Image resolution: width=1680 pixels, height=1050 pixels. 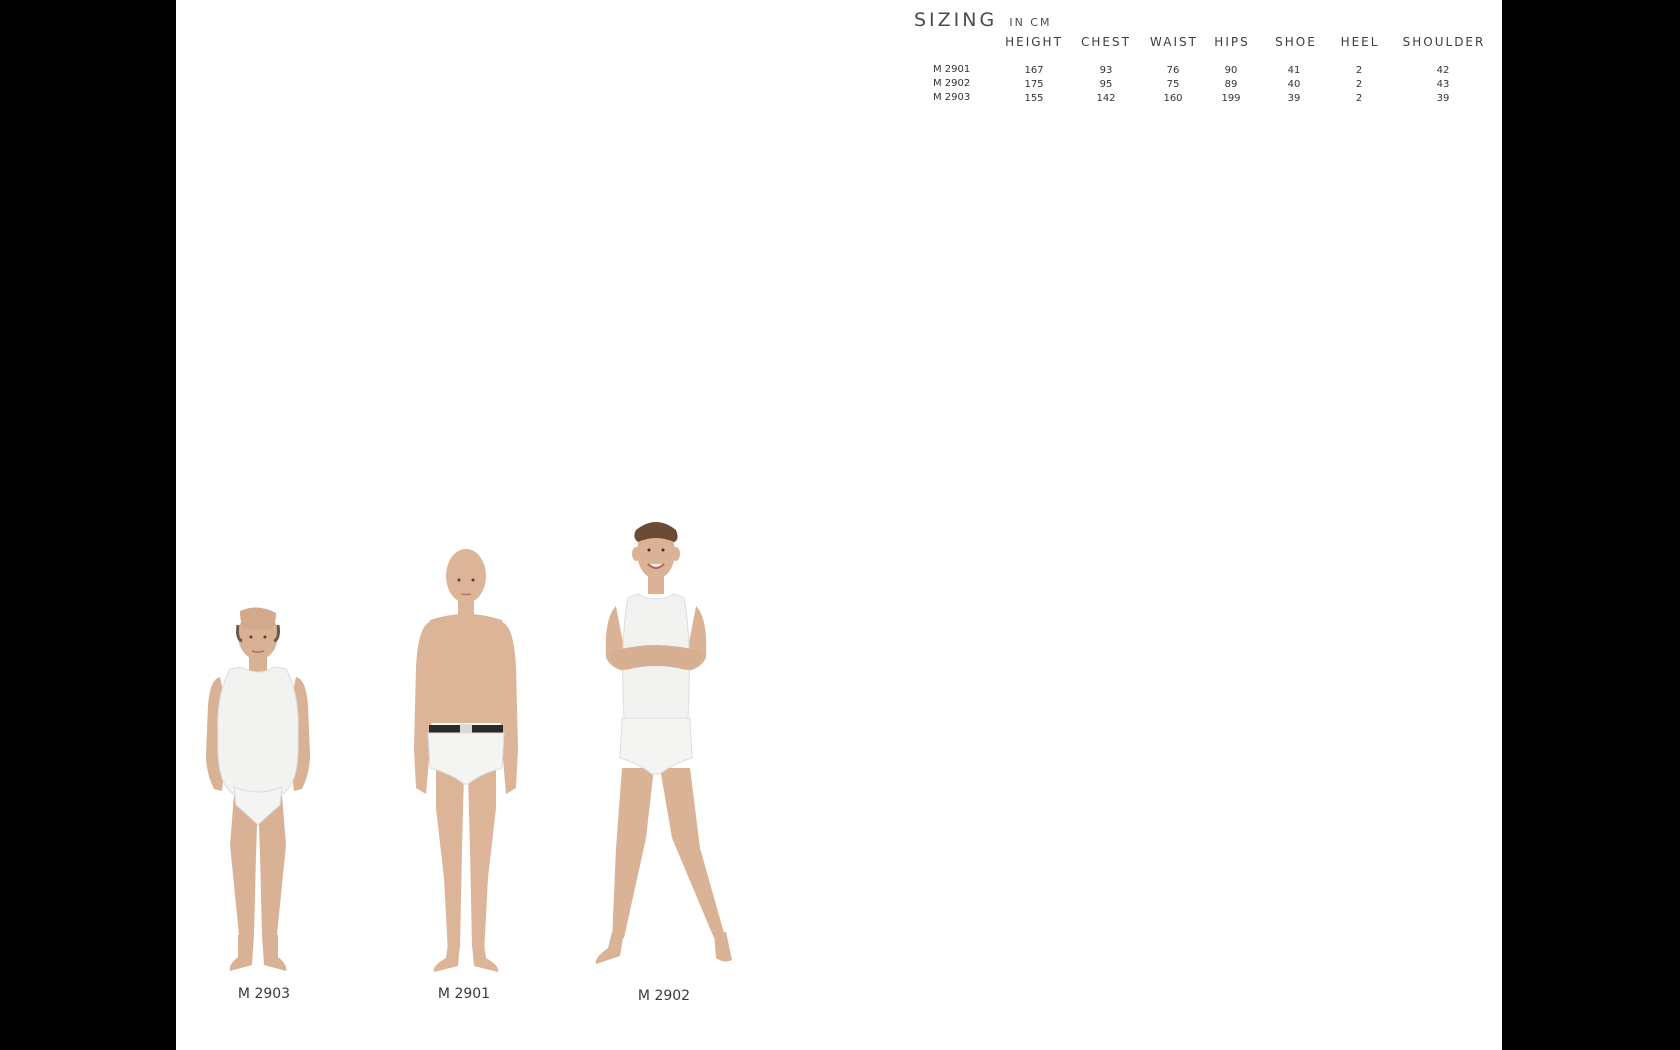 I want to click on table-cell: 90, so click(x=1231, y=70).